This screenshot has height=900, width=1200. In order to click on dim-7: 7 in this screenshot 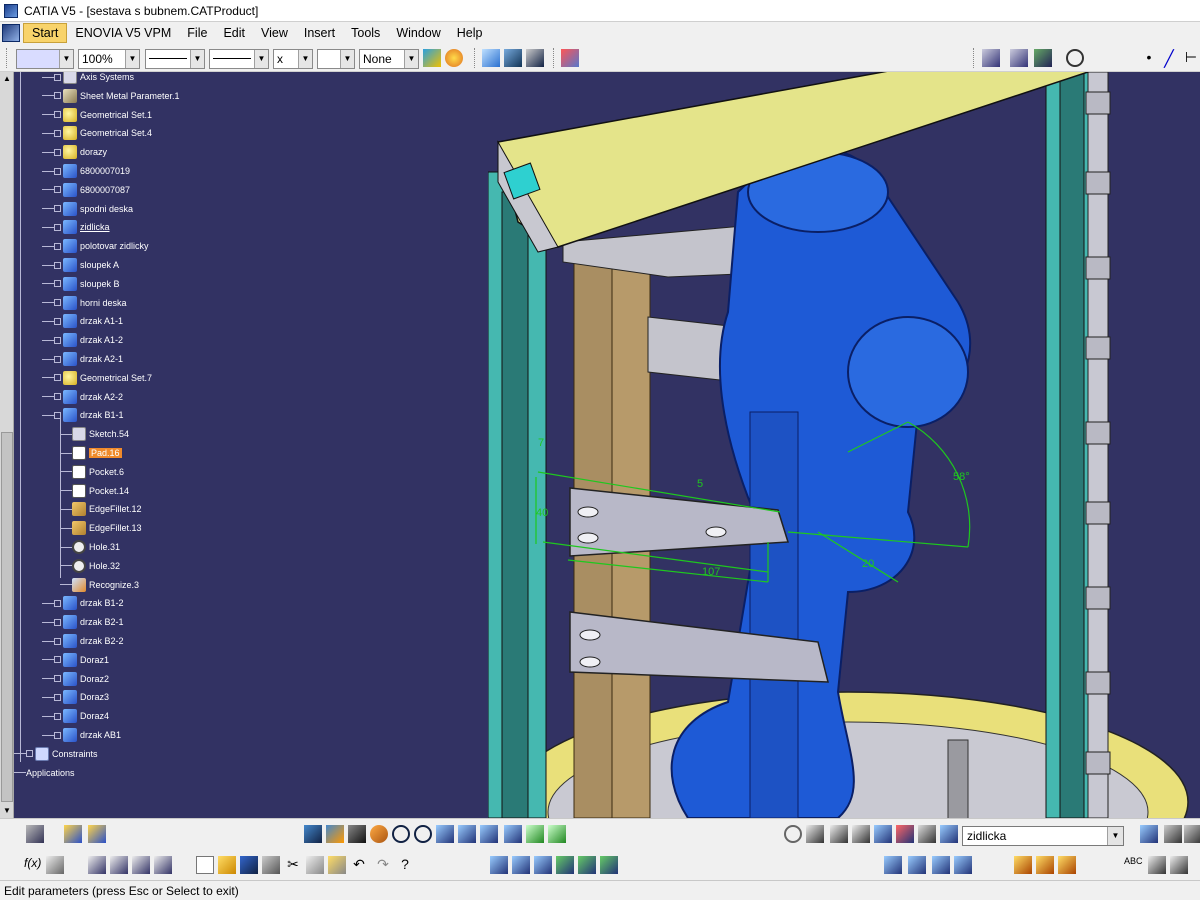, I will do `click(541, 443)`.